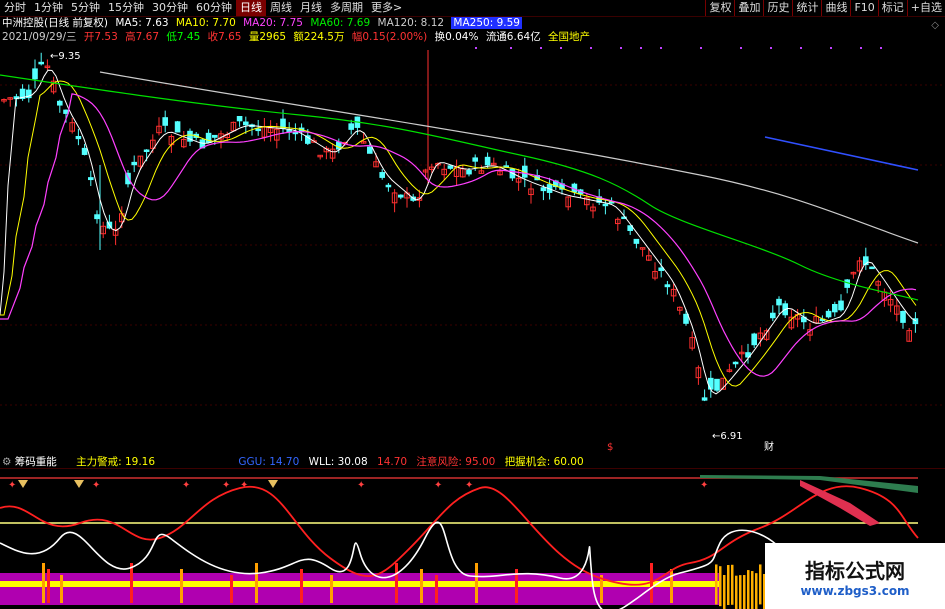 This screenshot has width=945, height=609. I want to click on period-tab: 30分钟, so click(170, 8).